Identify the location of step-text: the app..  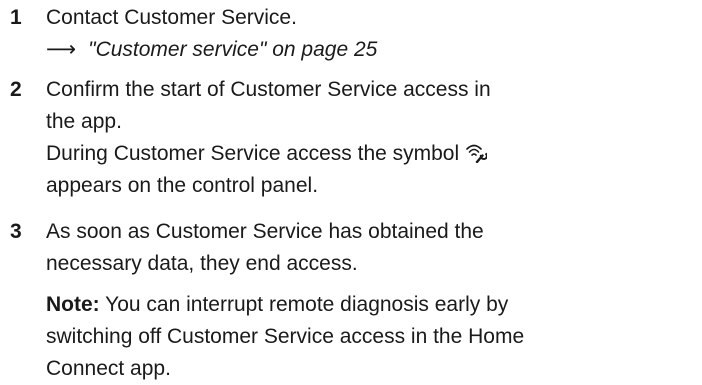
(84, 121).